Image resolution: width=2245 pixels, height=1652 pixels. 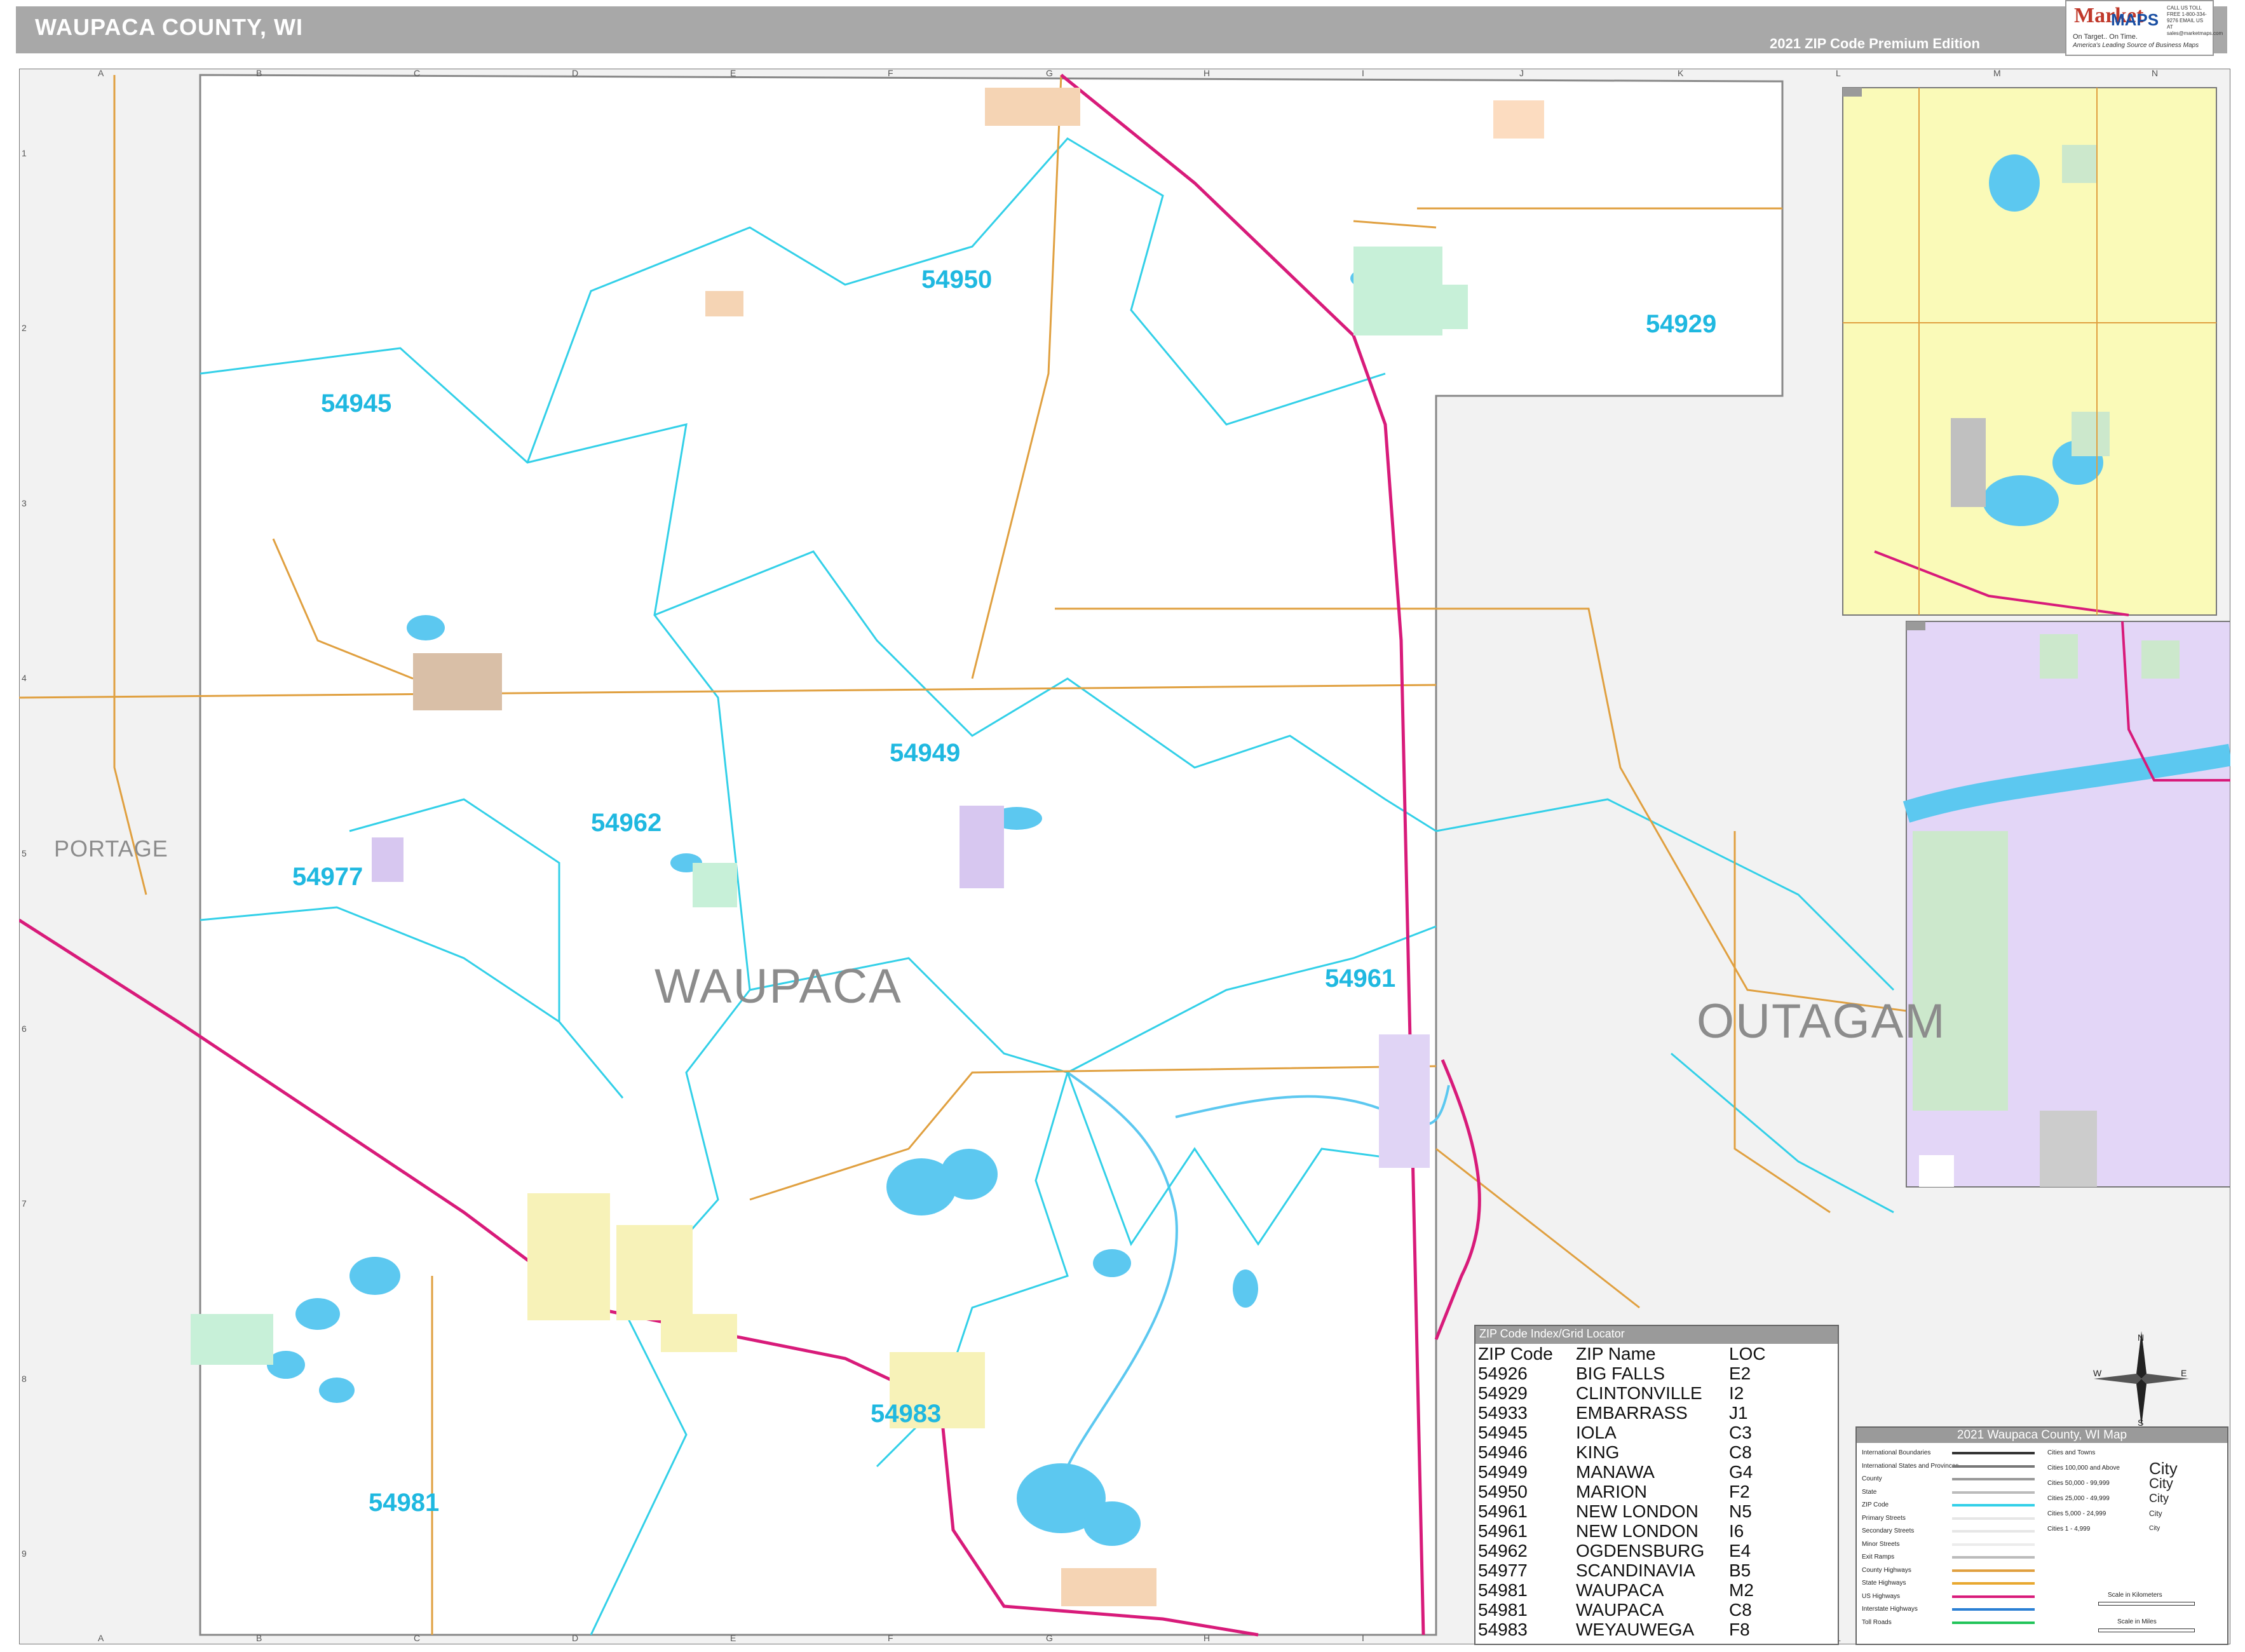 I want to click on scale-km-label: Scale in Kilometers, so click(x=2135, y=1596).